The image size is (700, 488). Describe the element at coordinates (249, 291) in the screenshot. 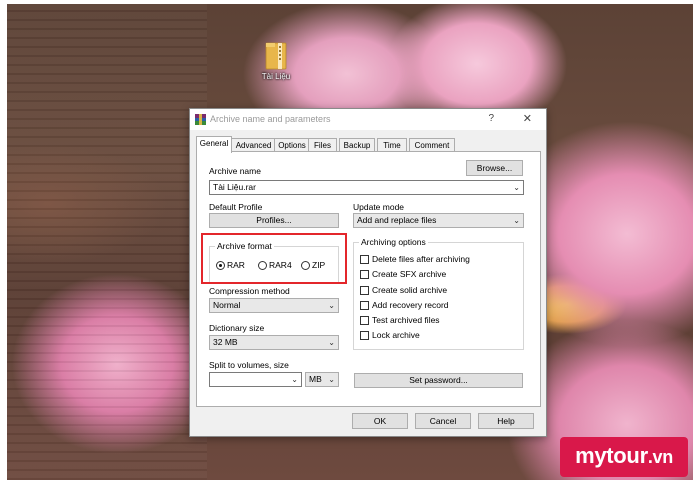

I see `compression-method-label: Compression method` at that location.